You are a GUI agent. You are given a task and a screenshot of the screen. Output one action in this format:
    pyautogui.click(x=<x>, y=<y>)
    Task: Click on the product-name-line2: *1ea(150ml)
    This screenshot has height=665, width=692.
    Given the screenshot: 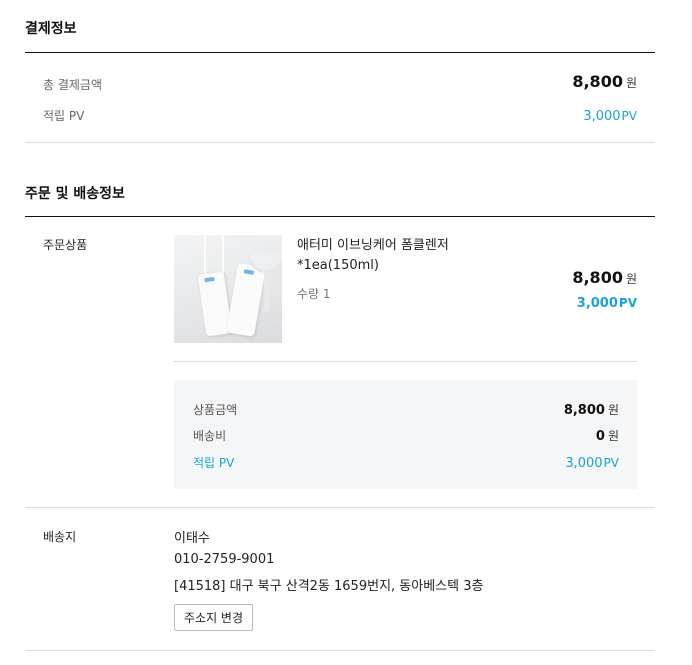 What is the action you would take?
    pyautogui.click(x=338, y=265)
    